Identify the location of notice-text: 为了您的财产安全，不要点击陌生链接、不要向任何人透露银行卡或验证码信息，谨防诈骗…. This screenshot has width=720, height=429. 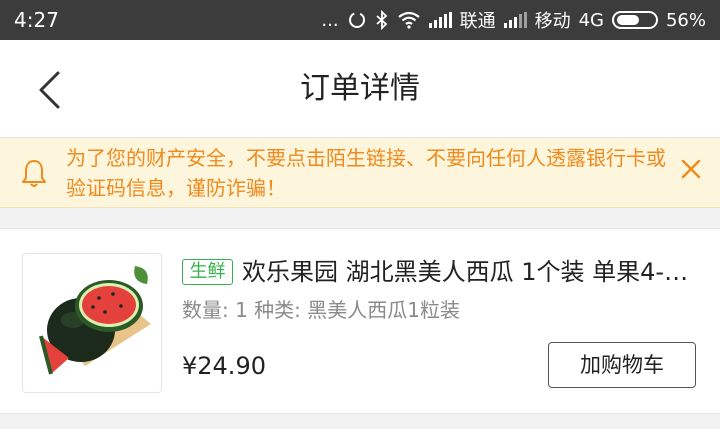
(366, 173).